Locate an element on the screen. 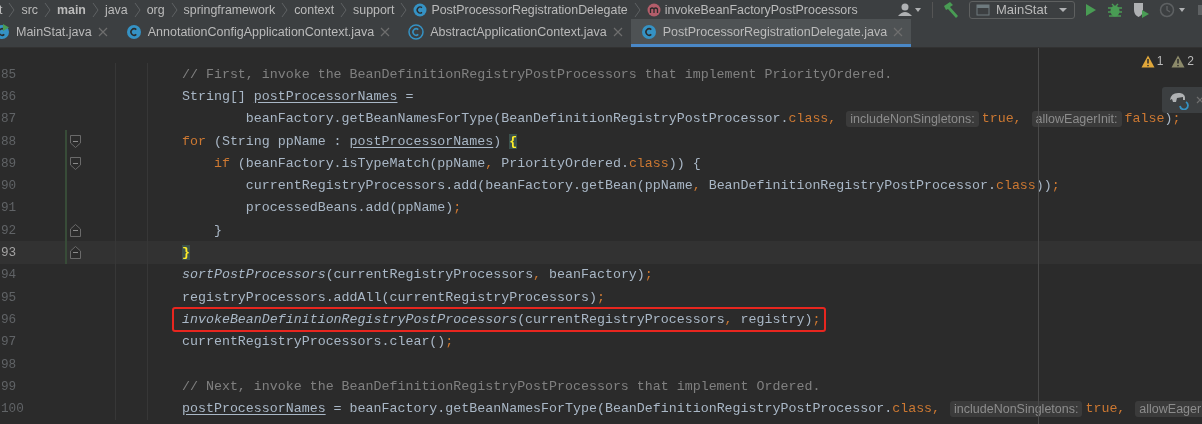 This screenshot has height=424, width=1202. user-icon is located at coordinates (910, 9).